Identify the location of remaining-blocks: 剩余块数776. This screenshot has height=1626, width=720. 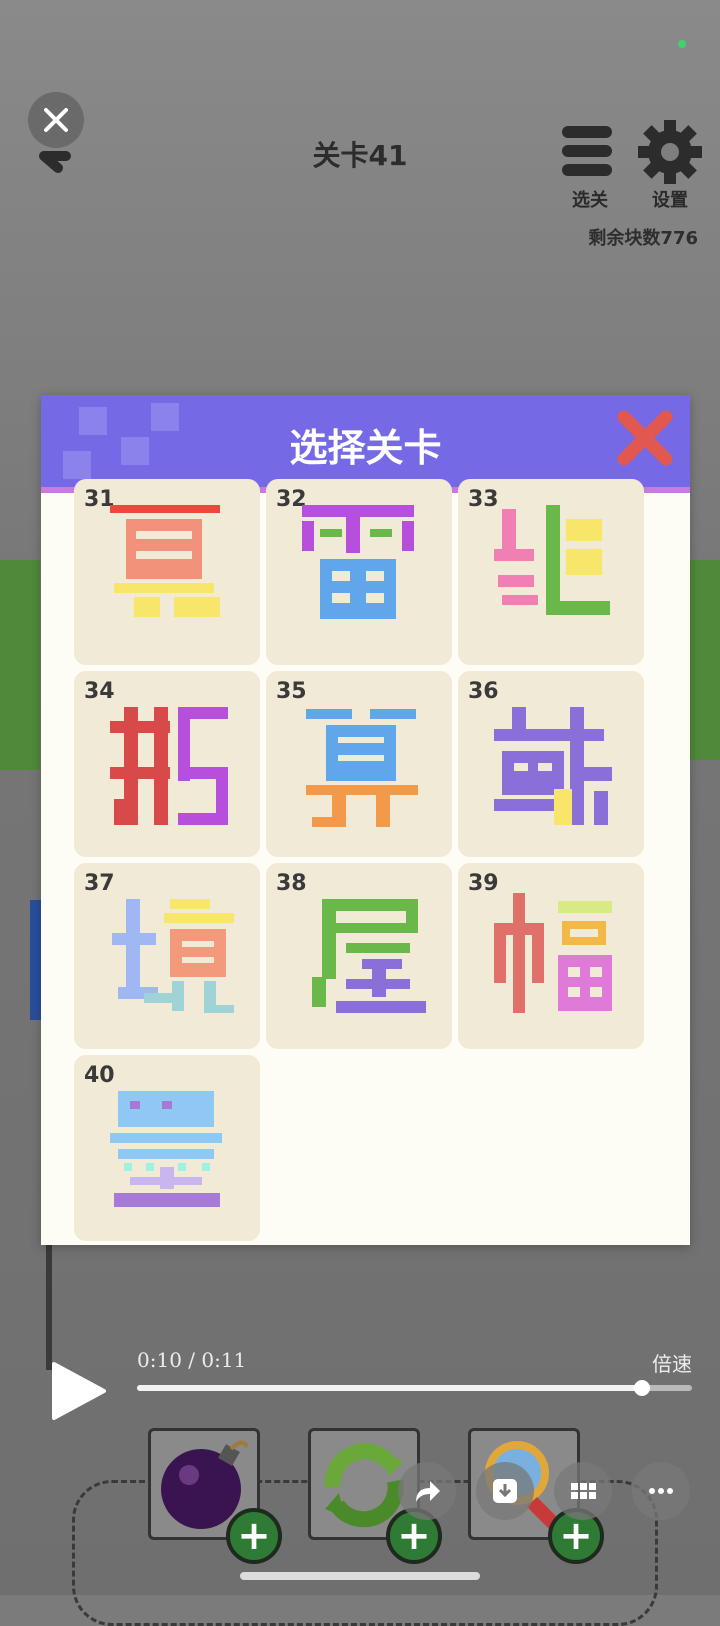
(643, 238).